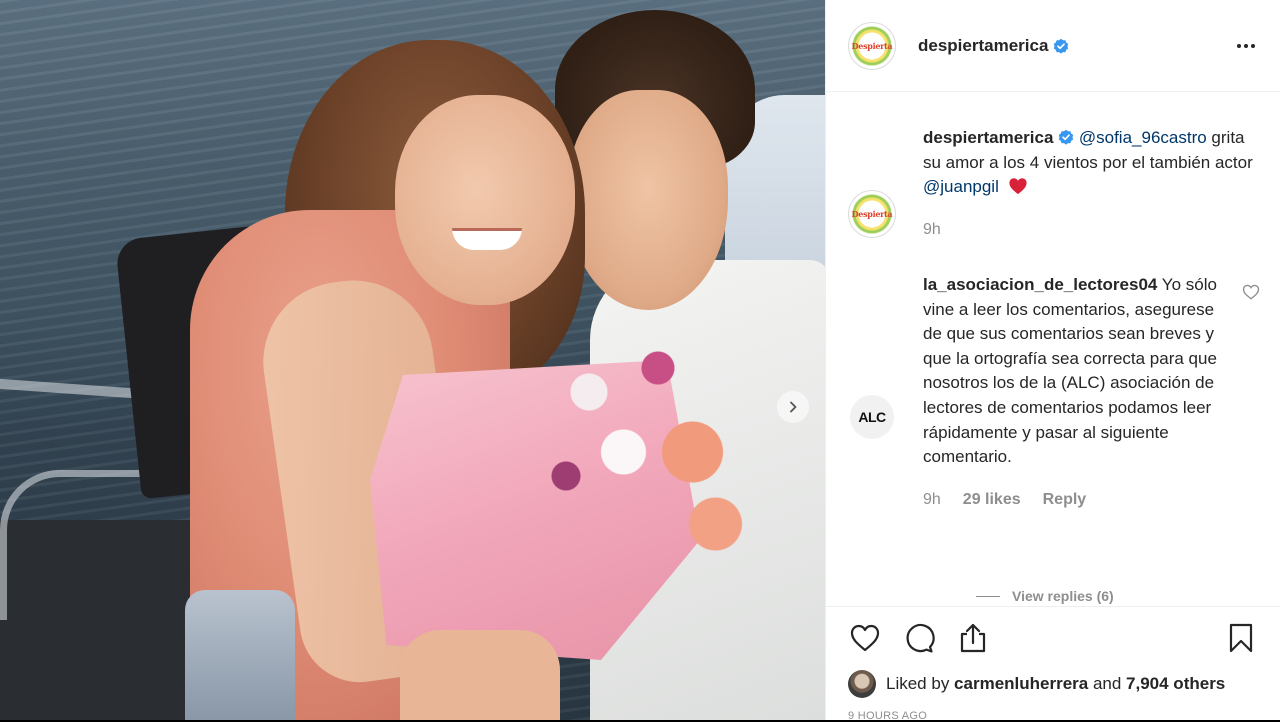 The width and height of the screenshot is (1280, 722). I want to click on caption-avatar: Despierta, so click(872, 214).